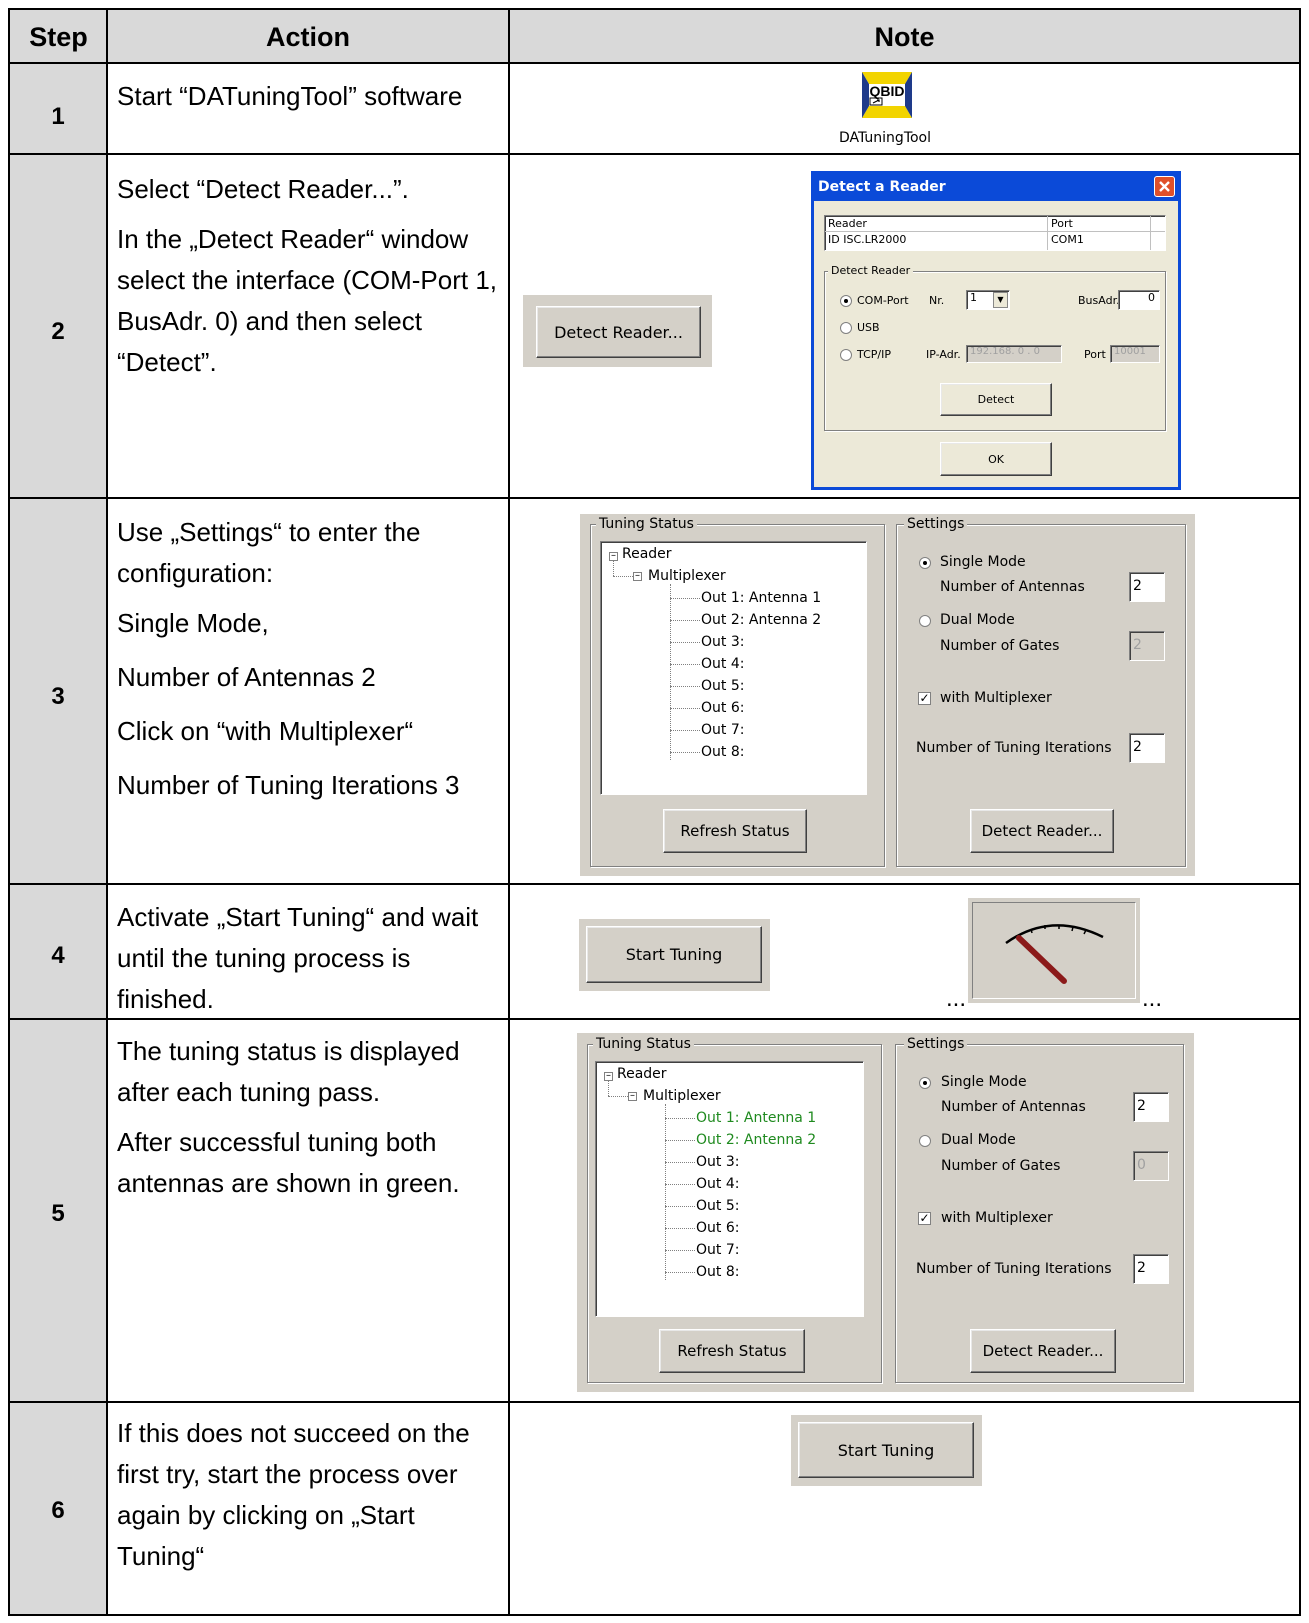  I want to click on step-column-bg, so click(58, 839).